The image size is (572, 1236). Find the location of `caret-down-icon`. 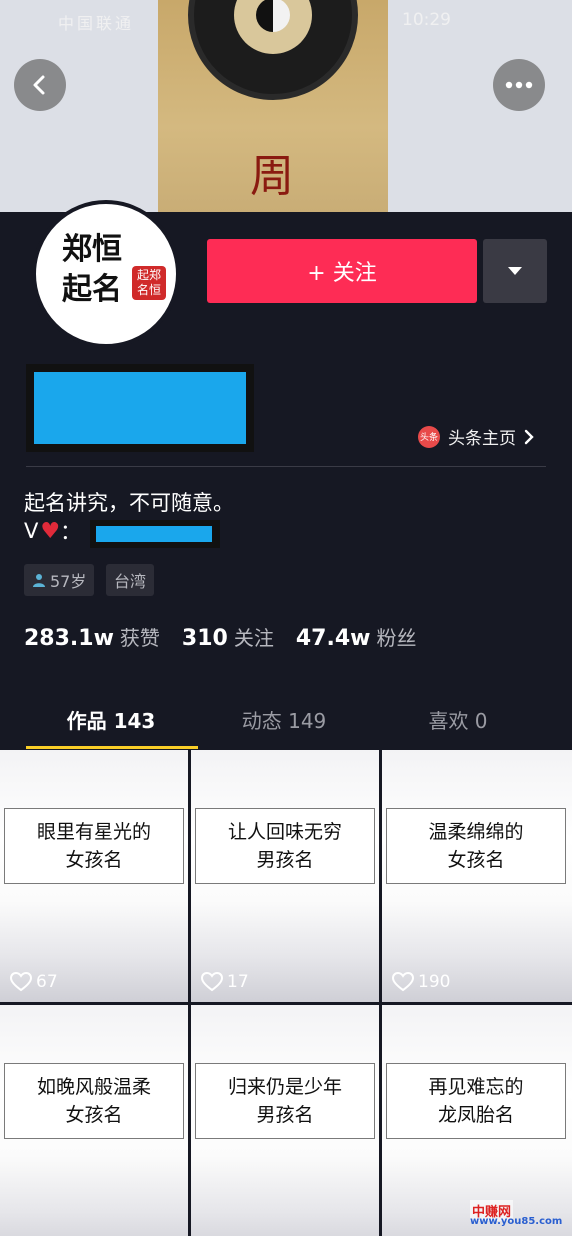

caret-down-icon is located at coordinates (515, 271).